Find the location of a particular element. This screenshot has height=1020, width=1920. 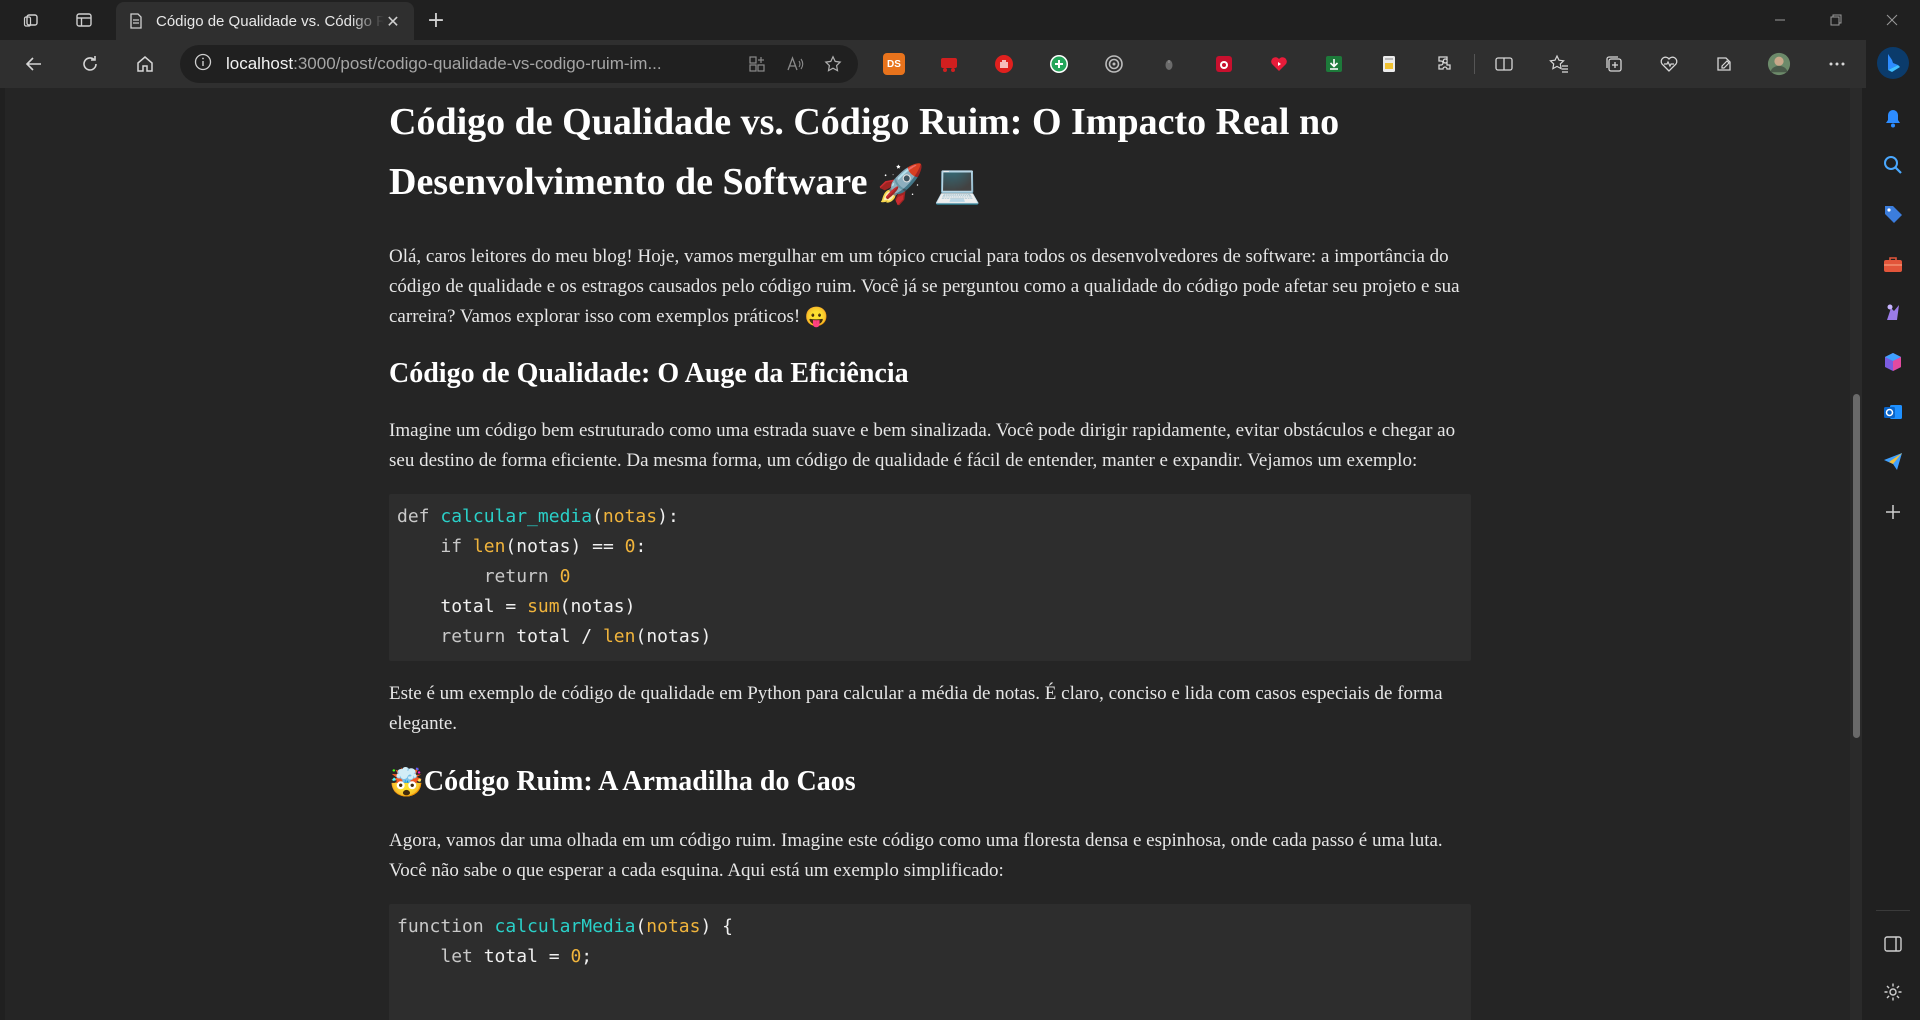

rocket-icon: 🚀 is located at coordinates (900, 185).